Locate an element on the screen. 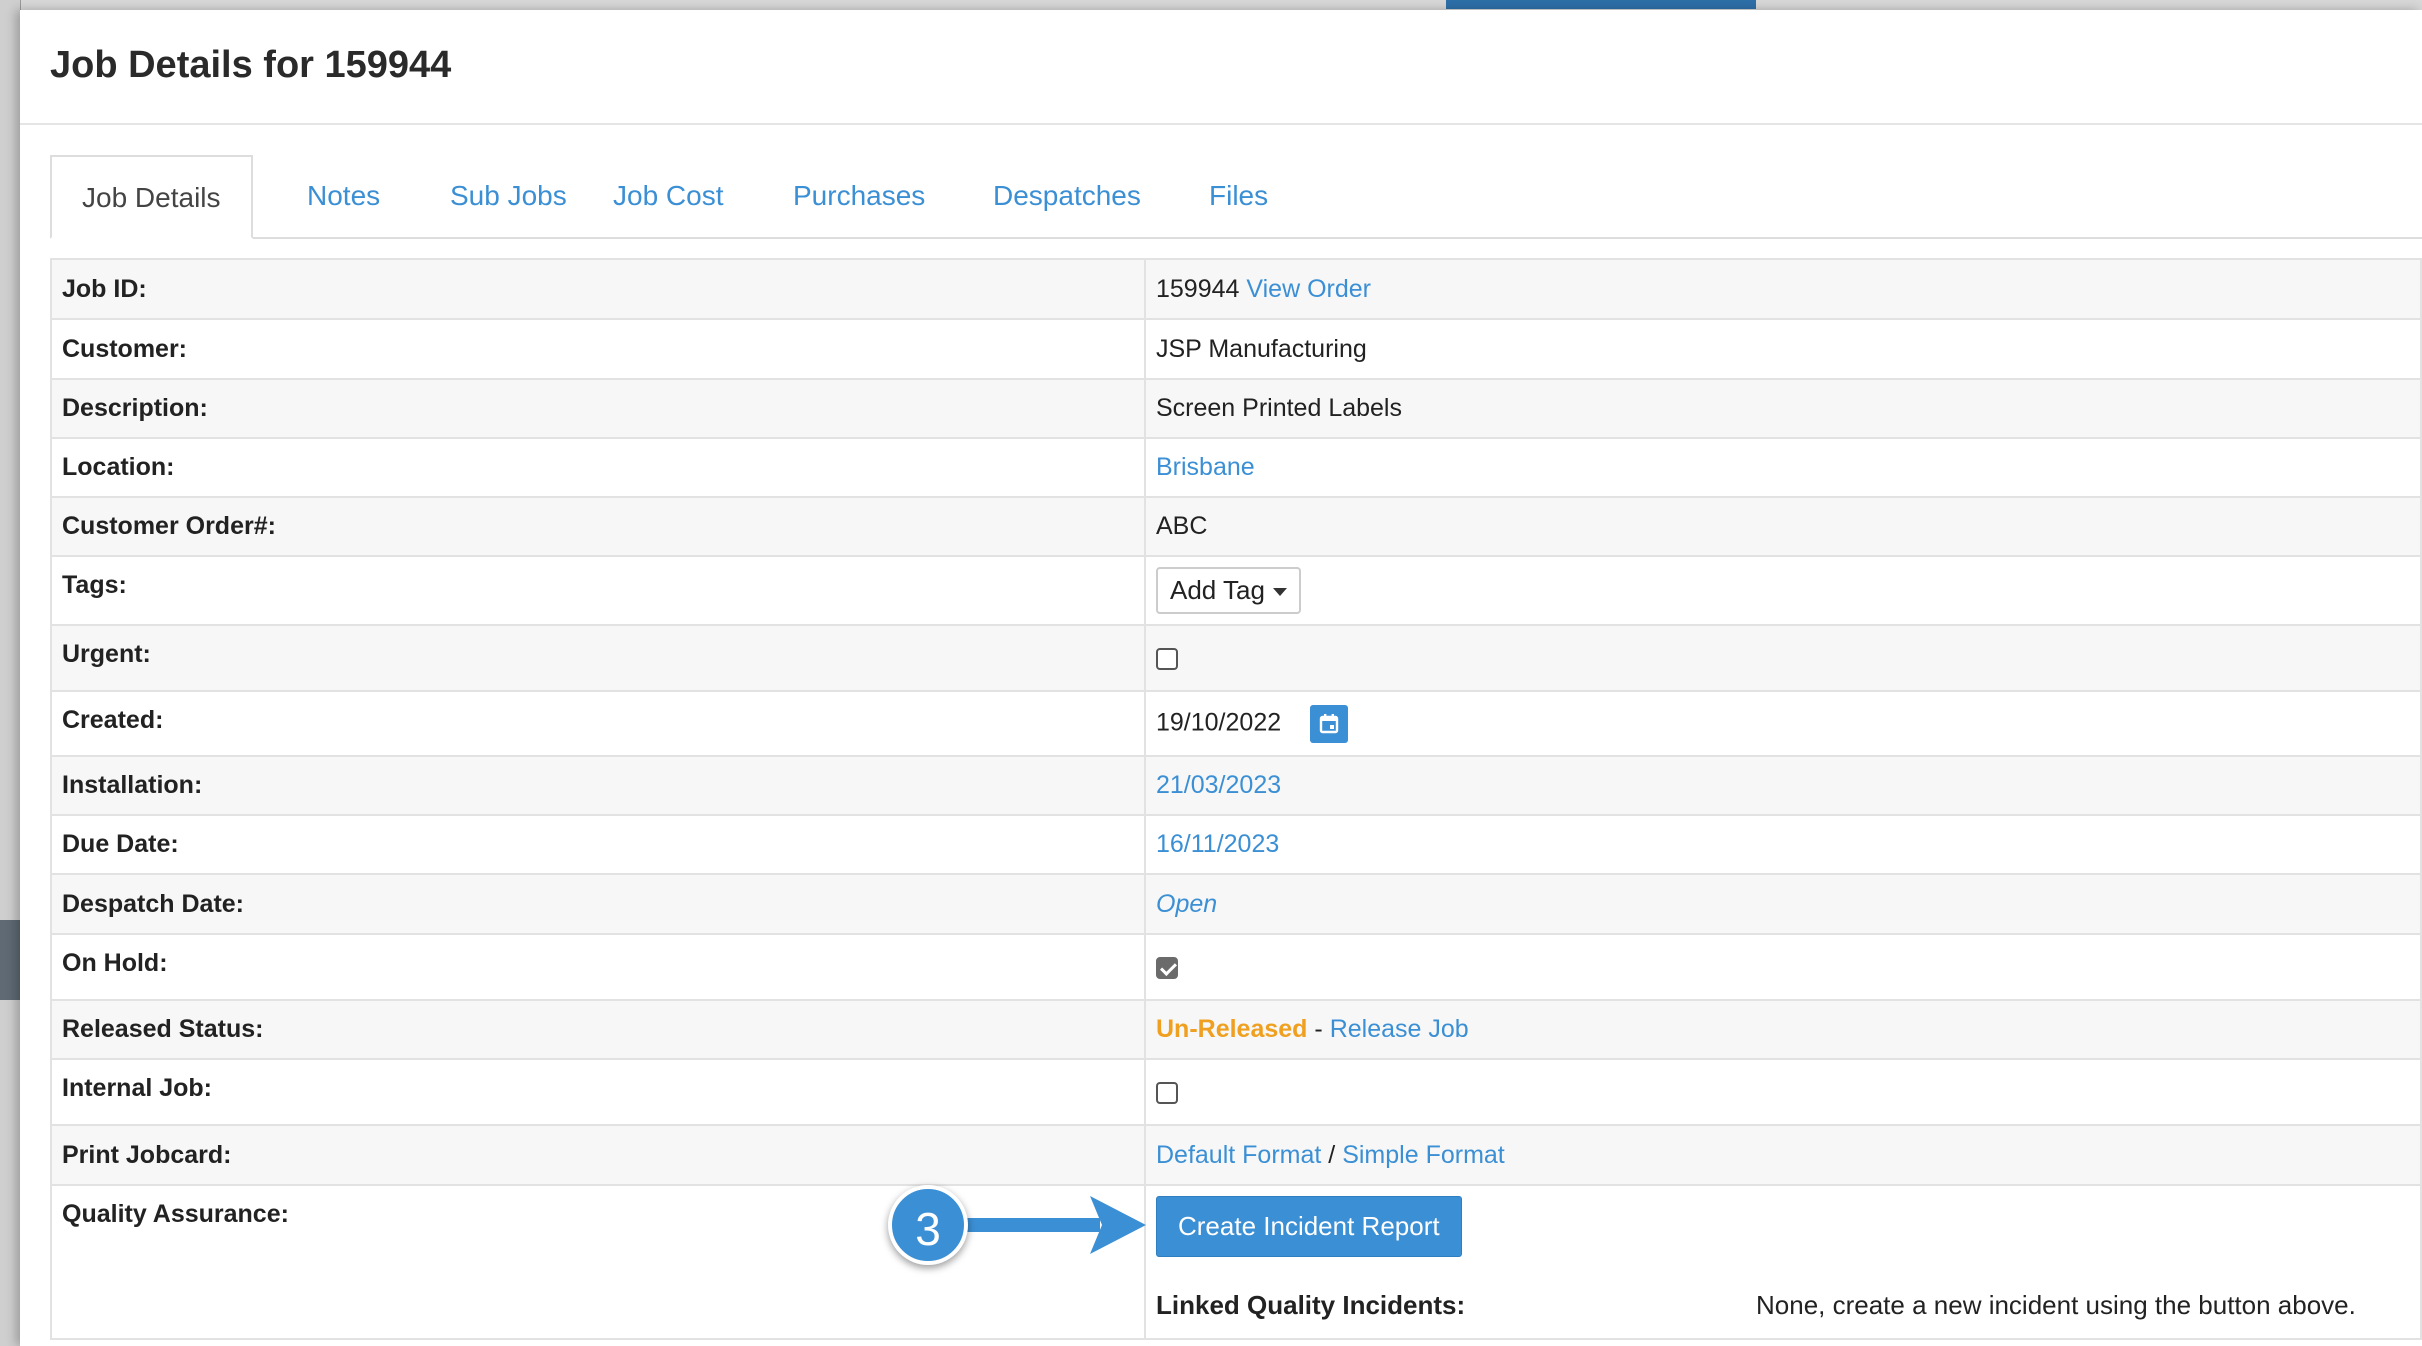  field-label: Description: is located at coordinates (598, 408).